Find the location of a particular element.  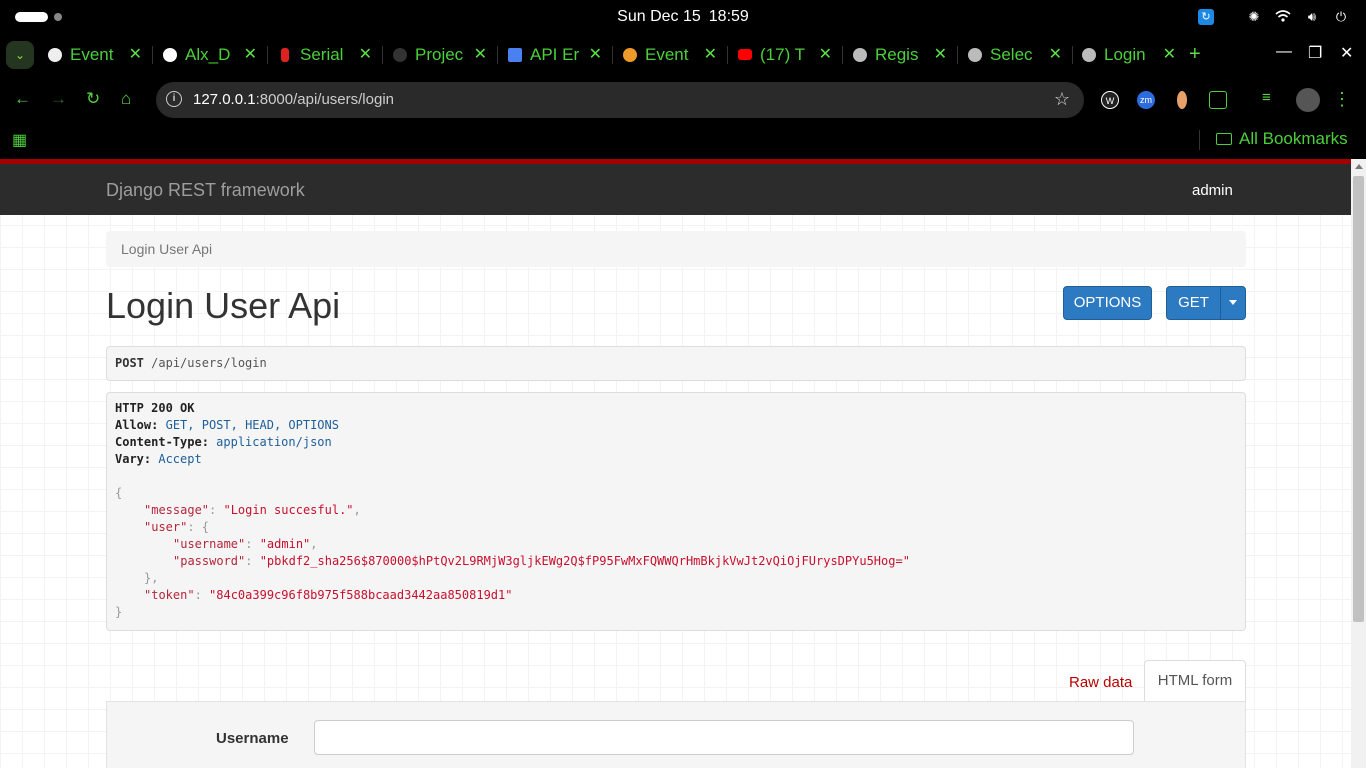

new-tab-button: + is located at coordinates (1195, 54).